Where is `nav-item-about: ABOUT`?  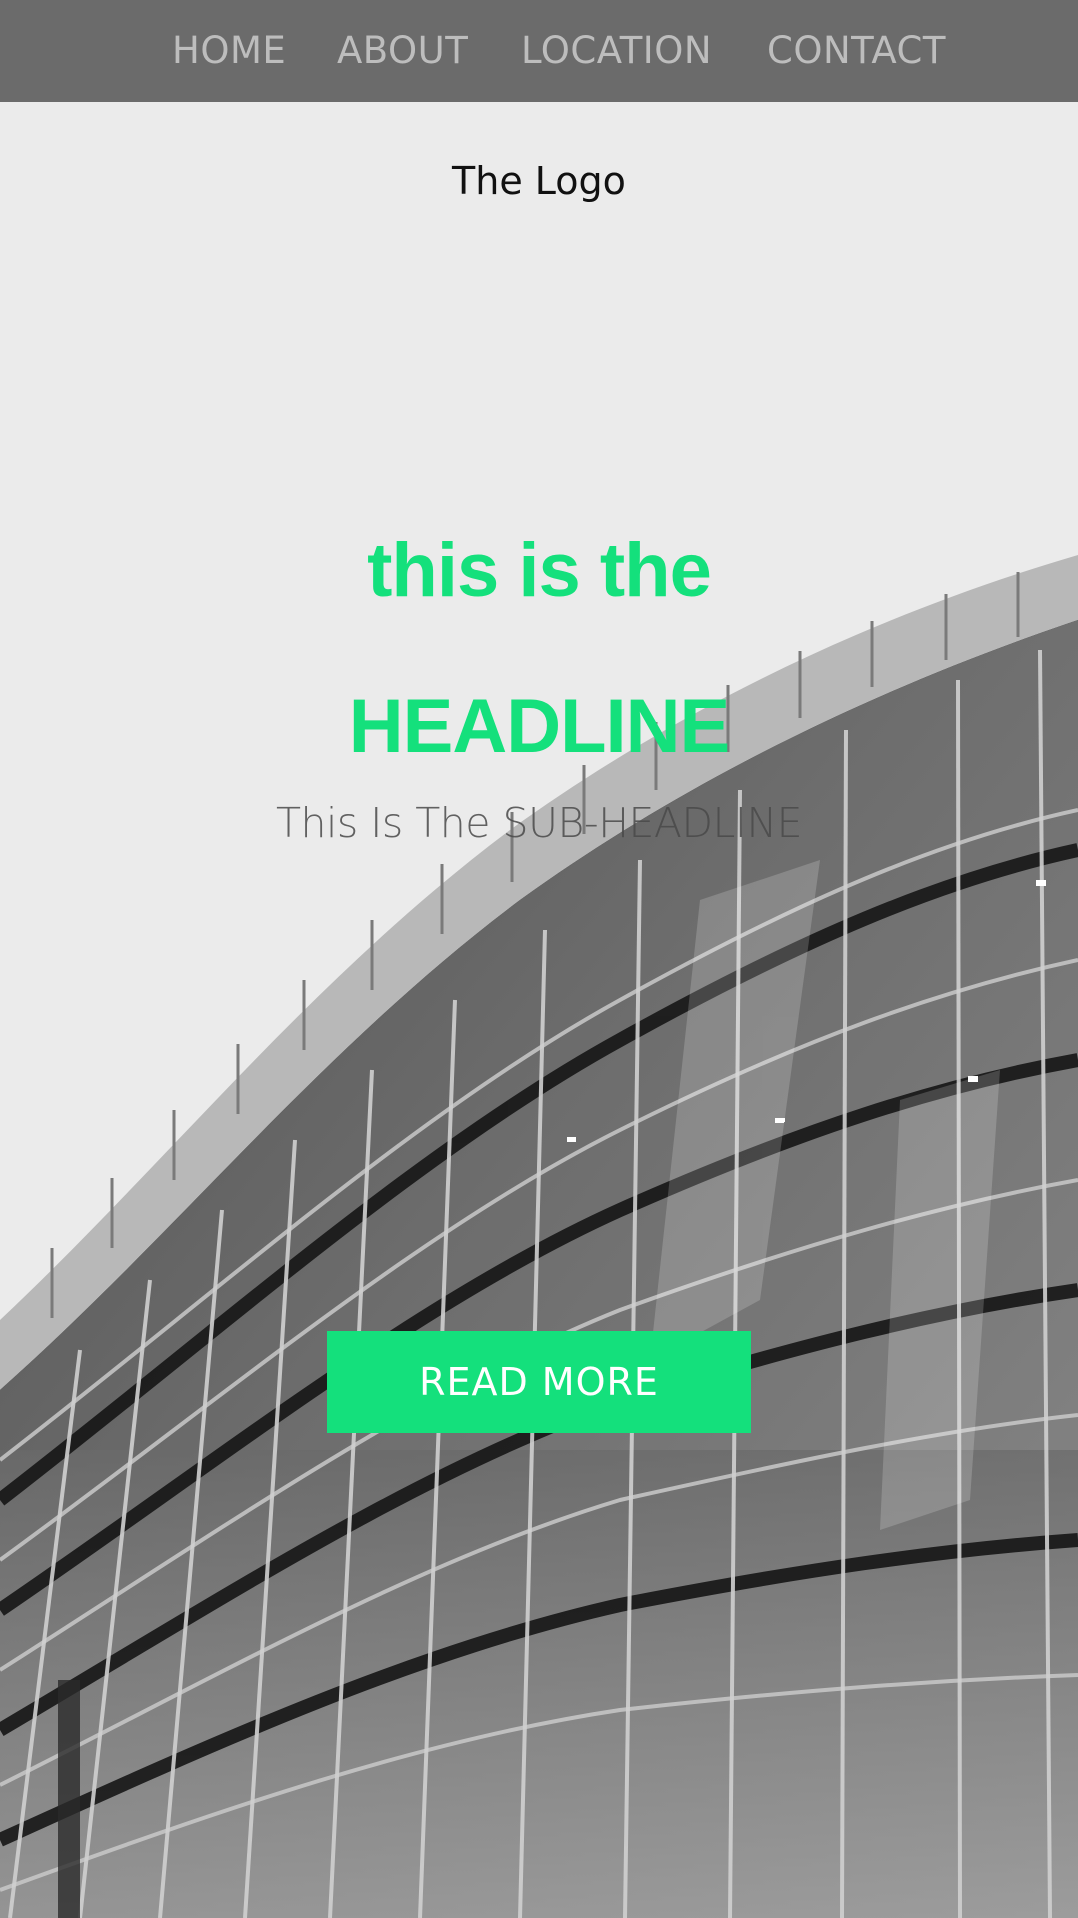
nav-item-about: ABOUT is located at coordinates (402, 51).